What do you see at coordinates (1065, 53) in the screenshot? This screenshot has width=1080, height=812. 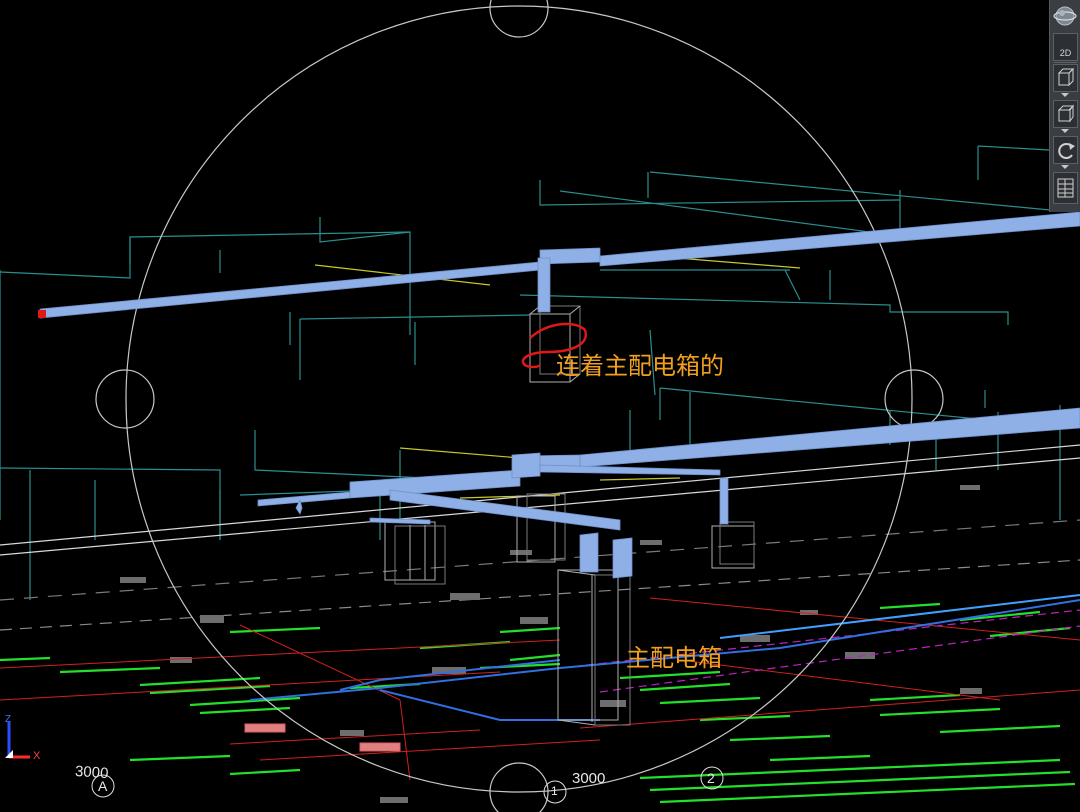 I see `view-label: 2D` at bounding box center [1065, 53].